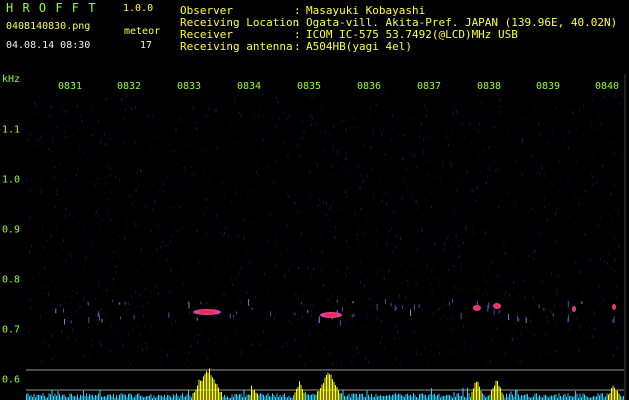  I want to click on time-label: 0836, so click(369, 86).